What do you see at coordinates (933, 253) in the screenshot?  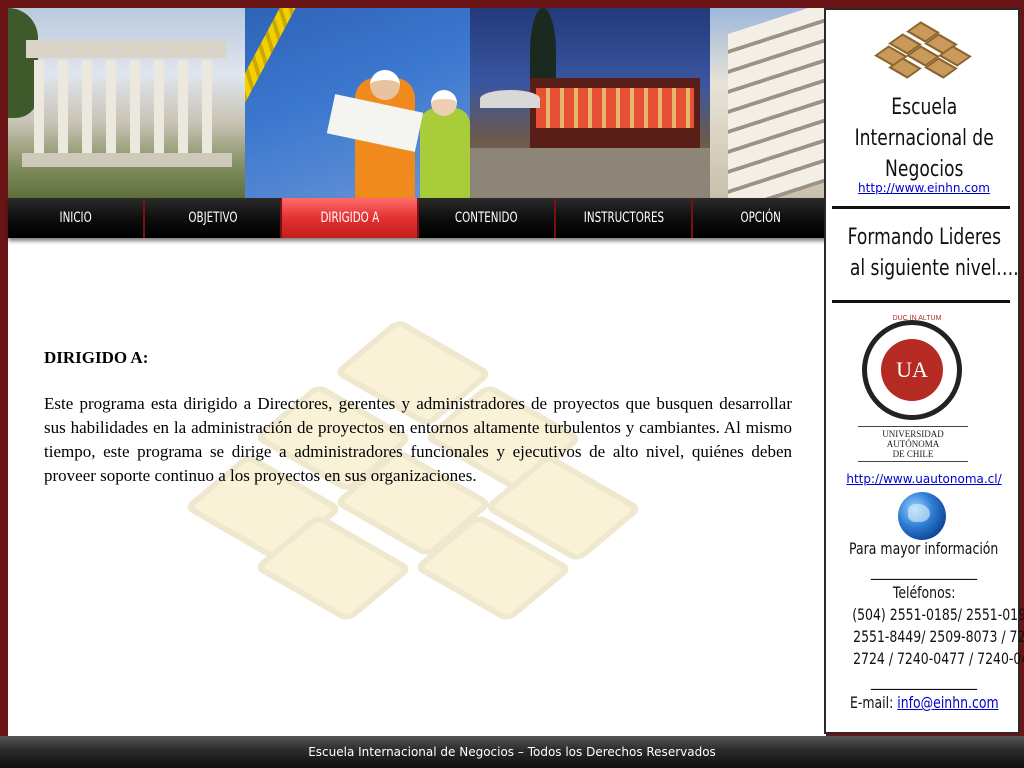 I see `tagline: Formando Lideres al siguiente nivel….` at bounding box center [933, 253].